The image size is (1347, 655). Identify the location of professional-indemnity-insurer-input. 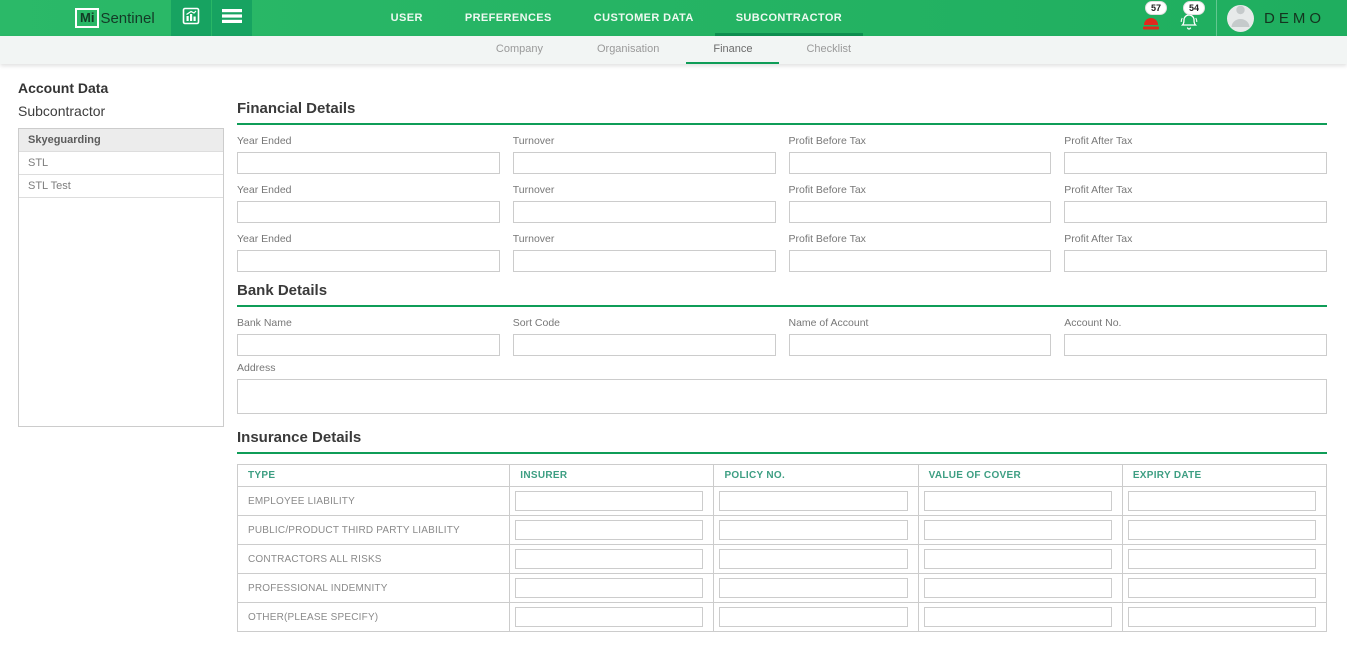
(609, 588).